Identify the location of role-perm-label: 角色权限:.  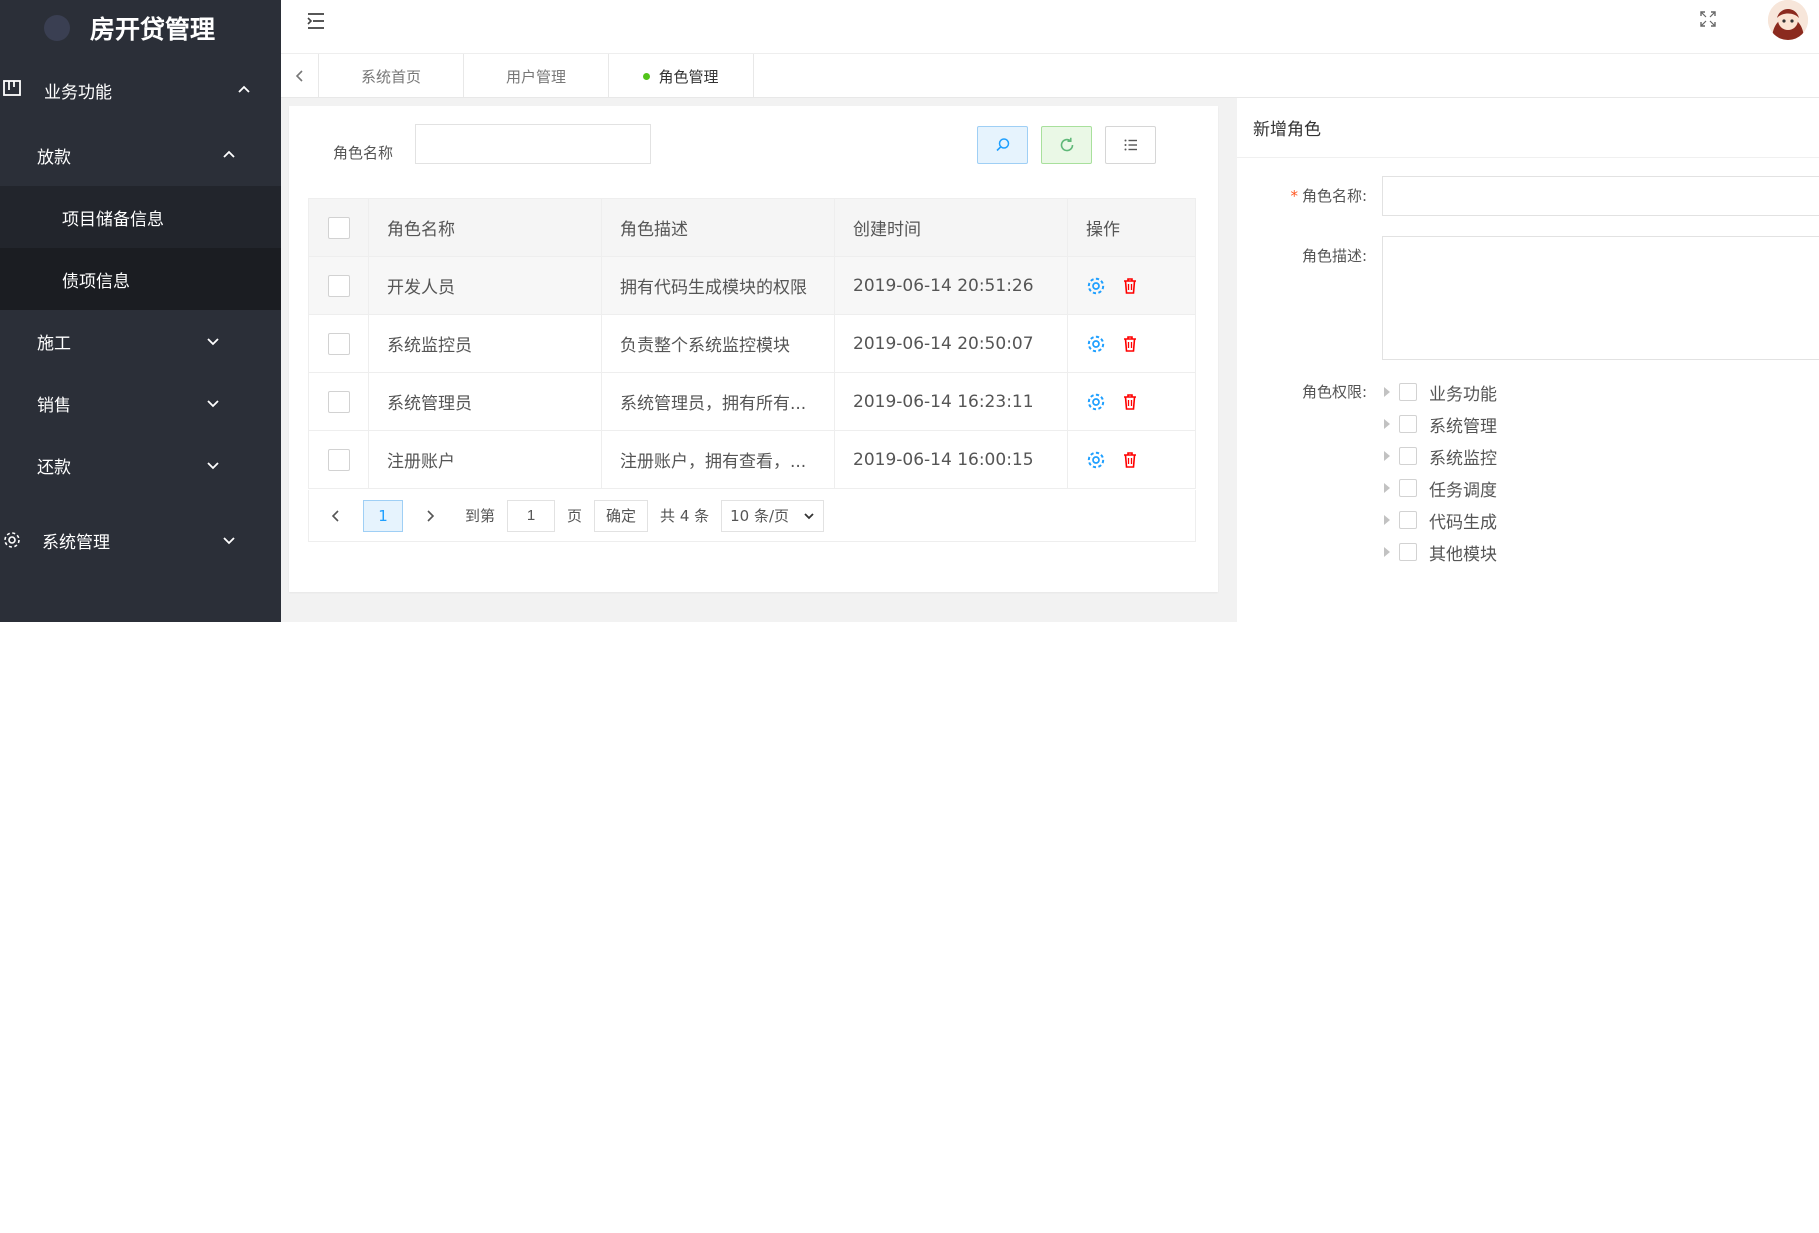
(1334, 392).